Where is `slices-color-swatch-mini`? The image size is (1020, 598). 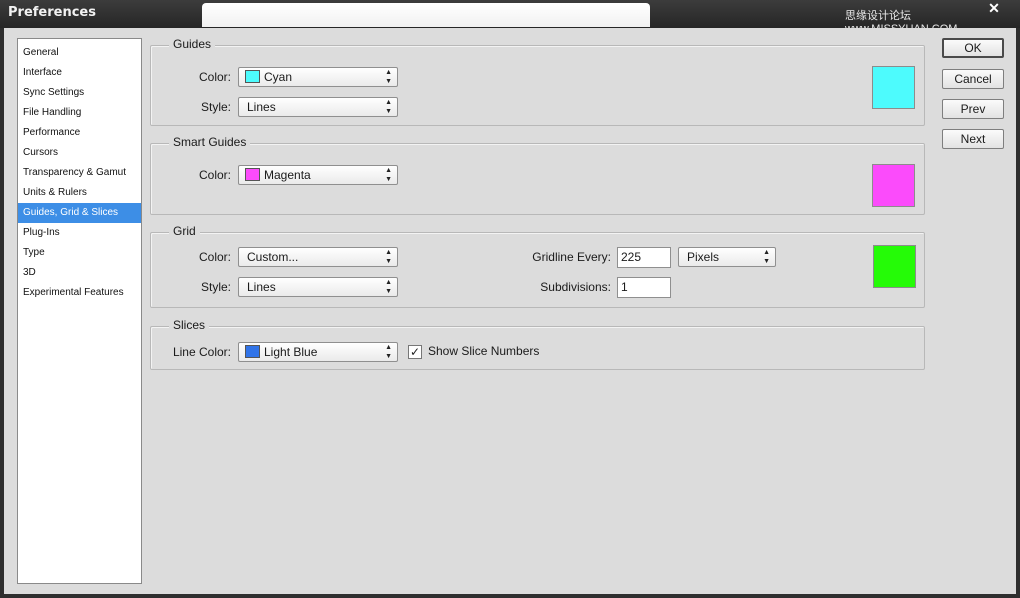 slices-color-swatch-mini is located at coordinates (252, 352).